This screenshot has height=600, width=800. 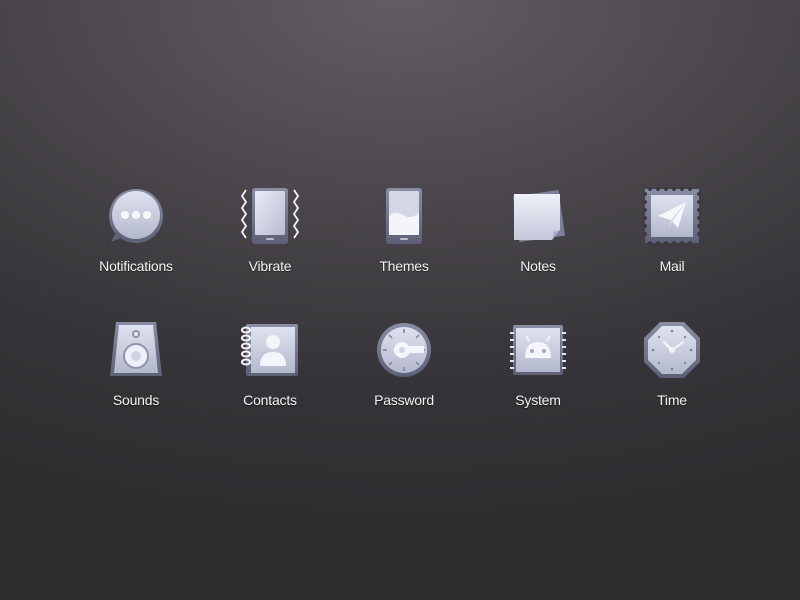 What do you see at coordinates (538, 266) in the screenshot?
I see `notes-label: Notes` at bounding box center [538, 266].